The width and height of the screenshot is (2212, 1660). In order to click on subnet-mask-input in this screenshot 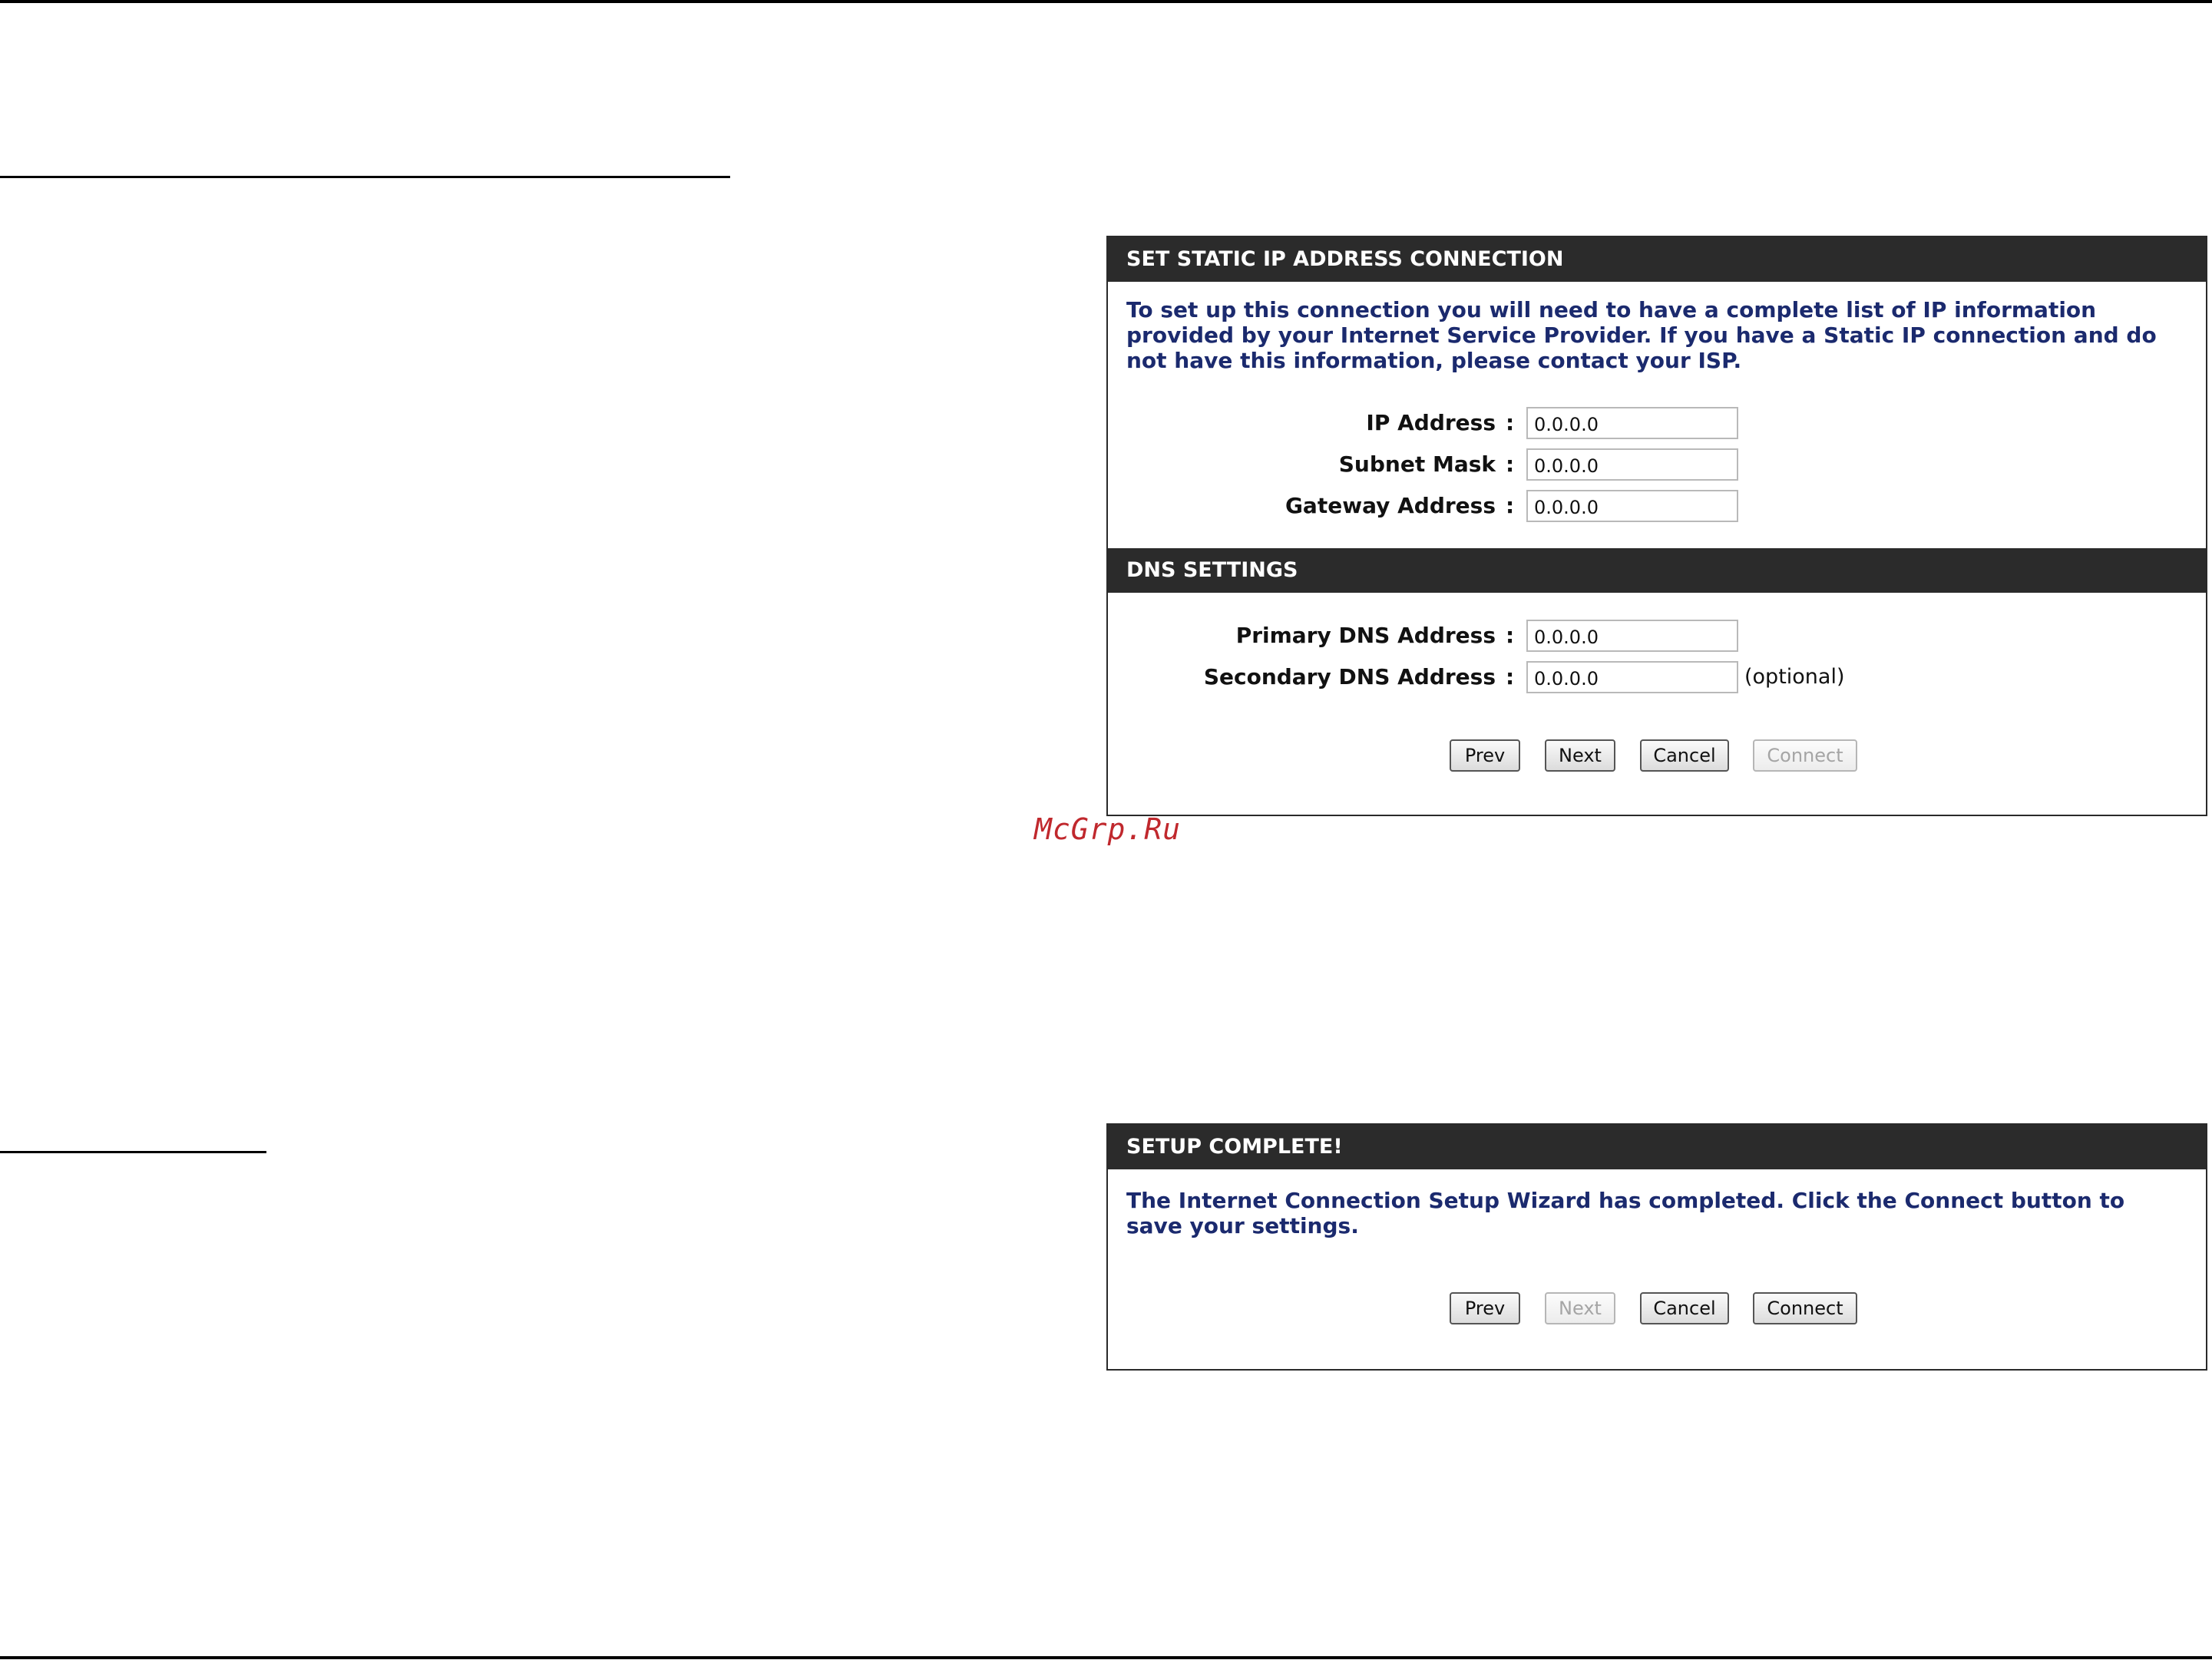, I will do `click(1632, 465)`.